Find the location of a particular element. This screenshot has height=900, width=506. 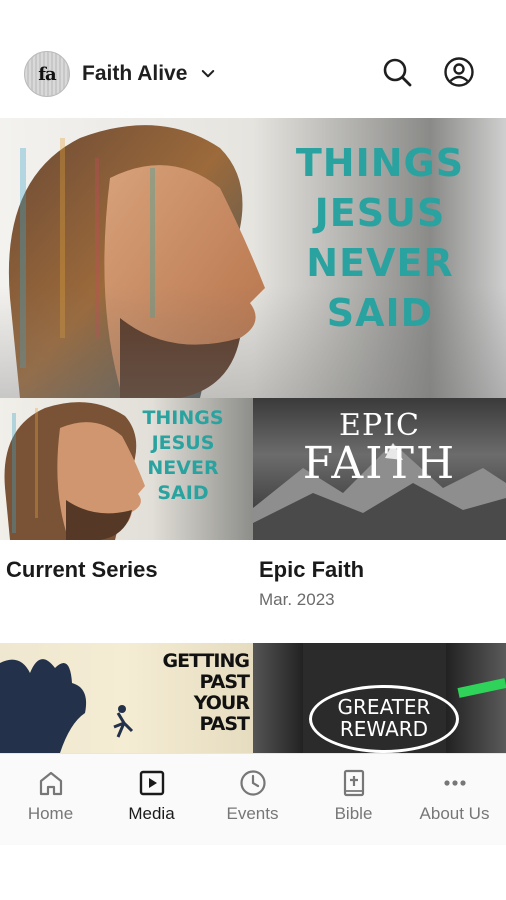

art-text-line: GETTING is located at coordinates (206, 661).